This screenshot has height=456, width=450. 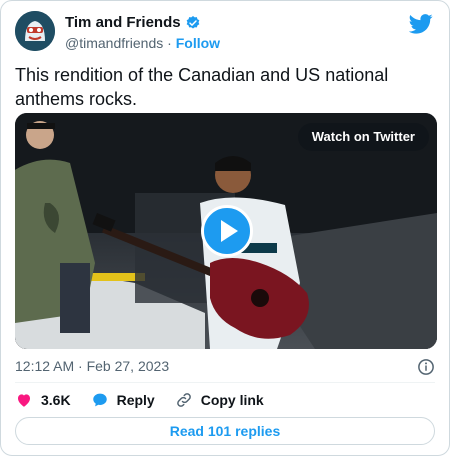 What do you see at coordinates (363, 137) in the screenshot?
I see `watch-on-twitter-button: Watch on Twitter` at bounding box center [363, 137].